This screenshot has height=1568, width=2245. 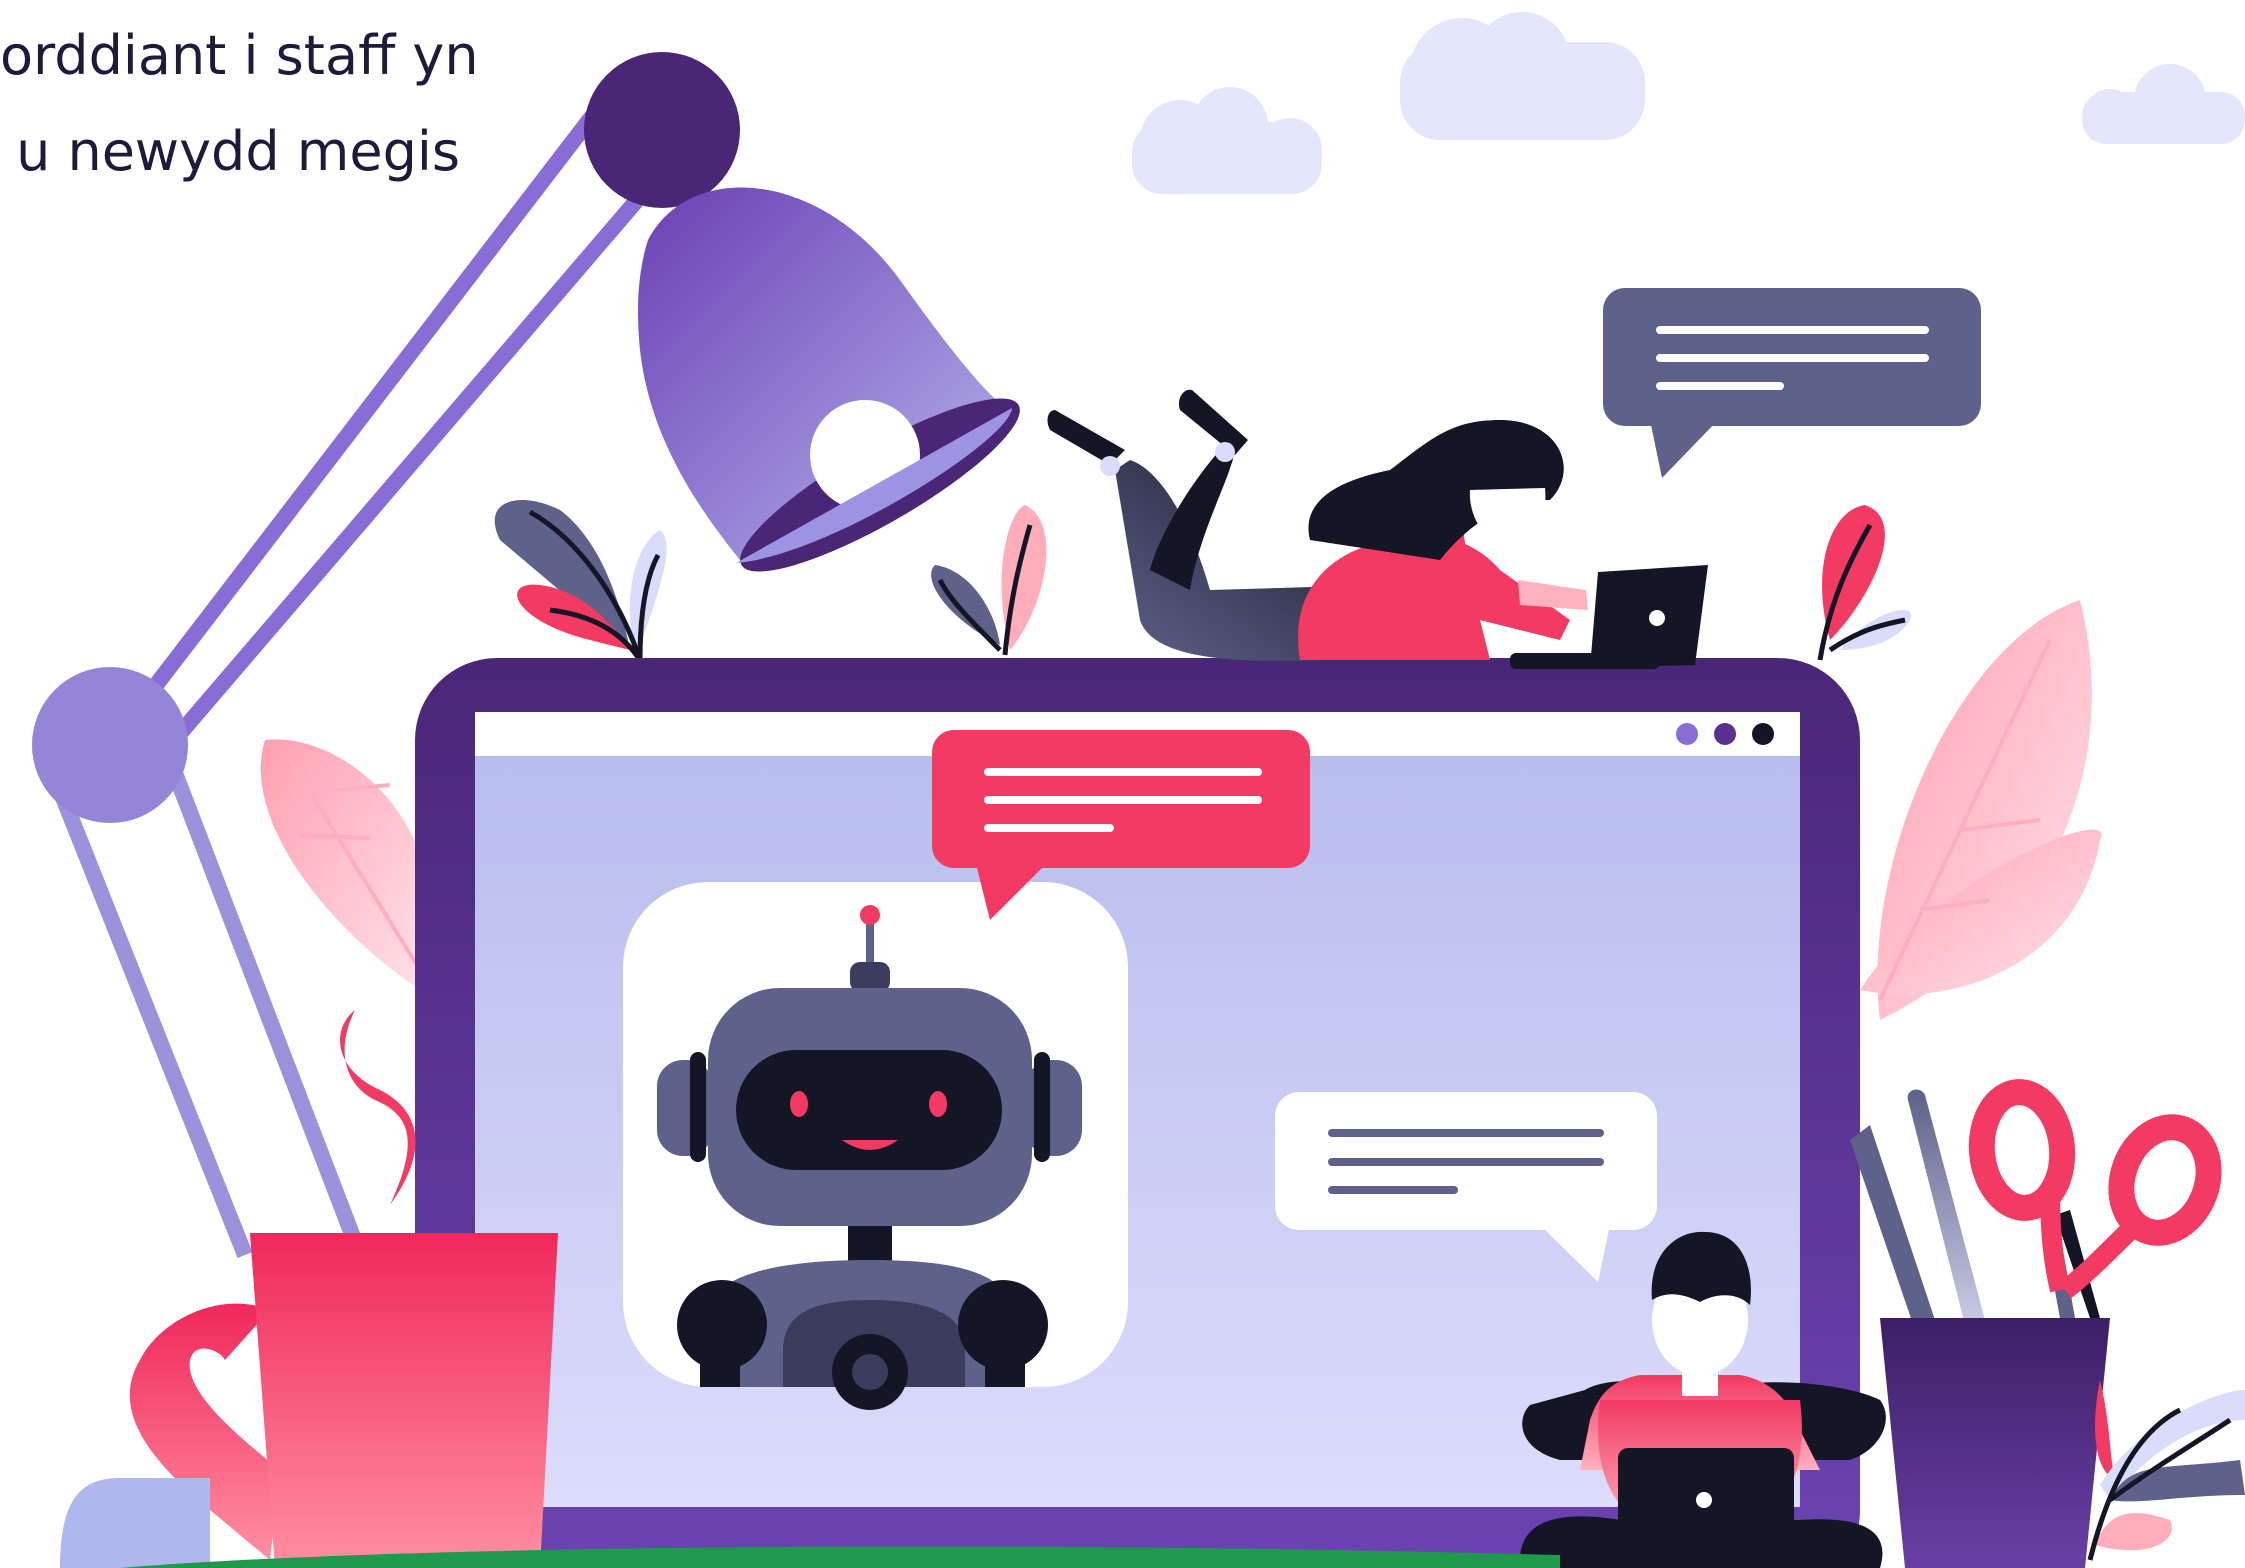 What do you see at coordinates (1377, 529) in the screenshot?
I see `woman-with-laptop` at bounding box center [1377, 529].